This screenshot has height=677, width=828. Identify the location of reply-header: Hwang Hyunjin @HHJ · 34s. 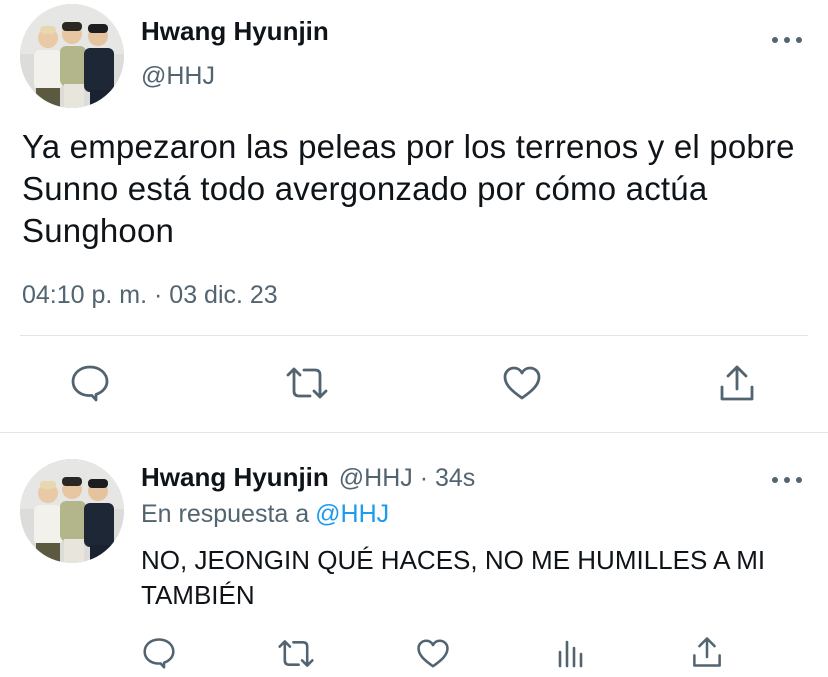
(308, 477).